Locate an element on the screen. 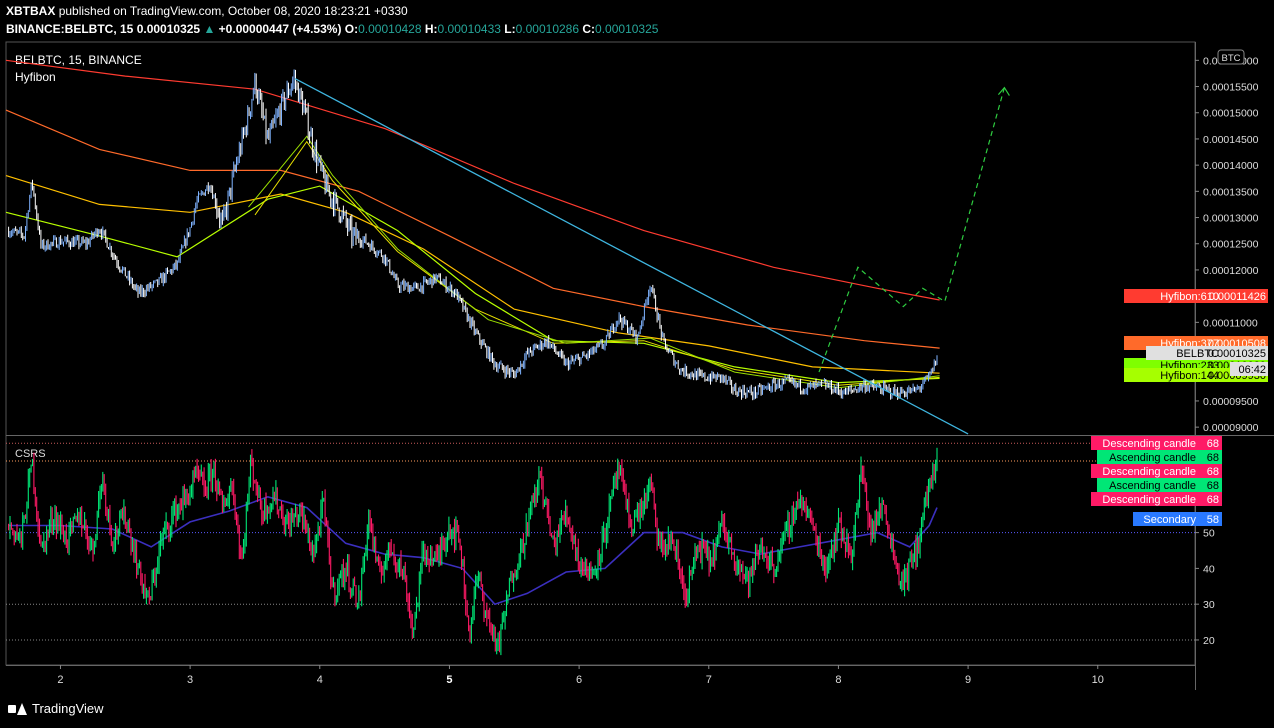  time-tick-label: 10 is located at coordinates (1098, 680).